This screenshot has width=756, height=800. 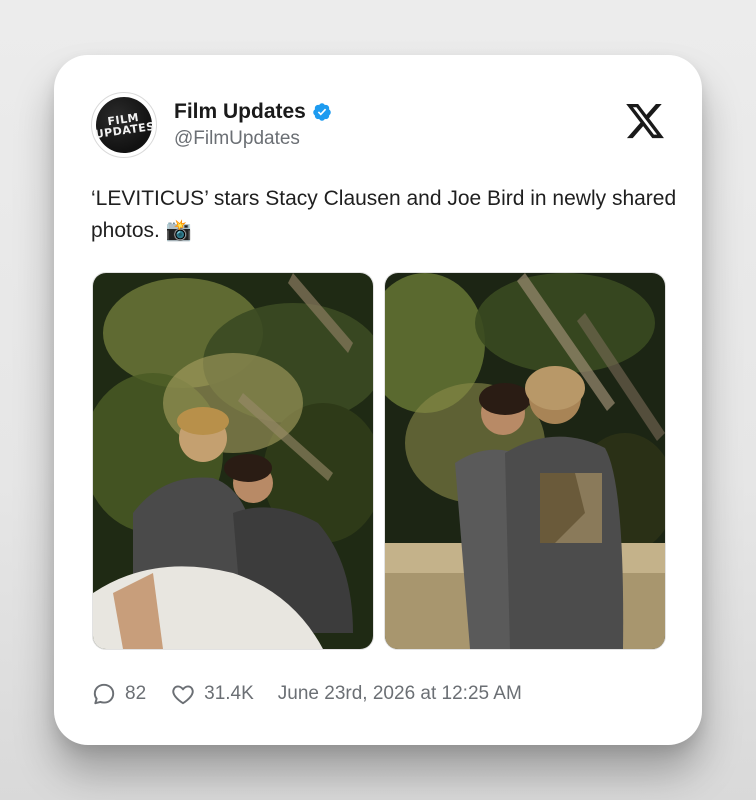 I want to click on x-logo-icon, so click(x=645, y=121).